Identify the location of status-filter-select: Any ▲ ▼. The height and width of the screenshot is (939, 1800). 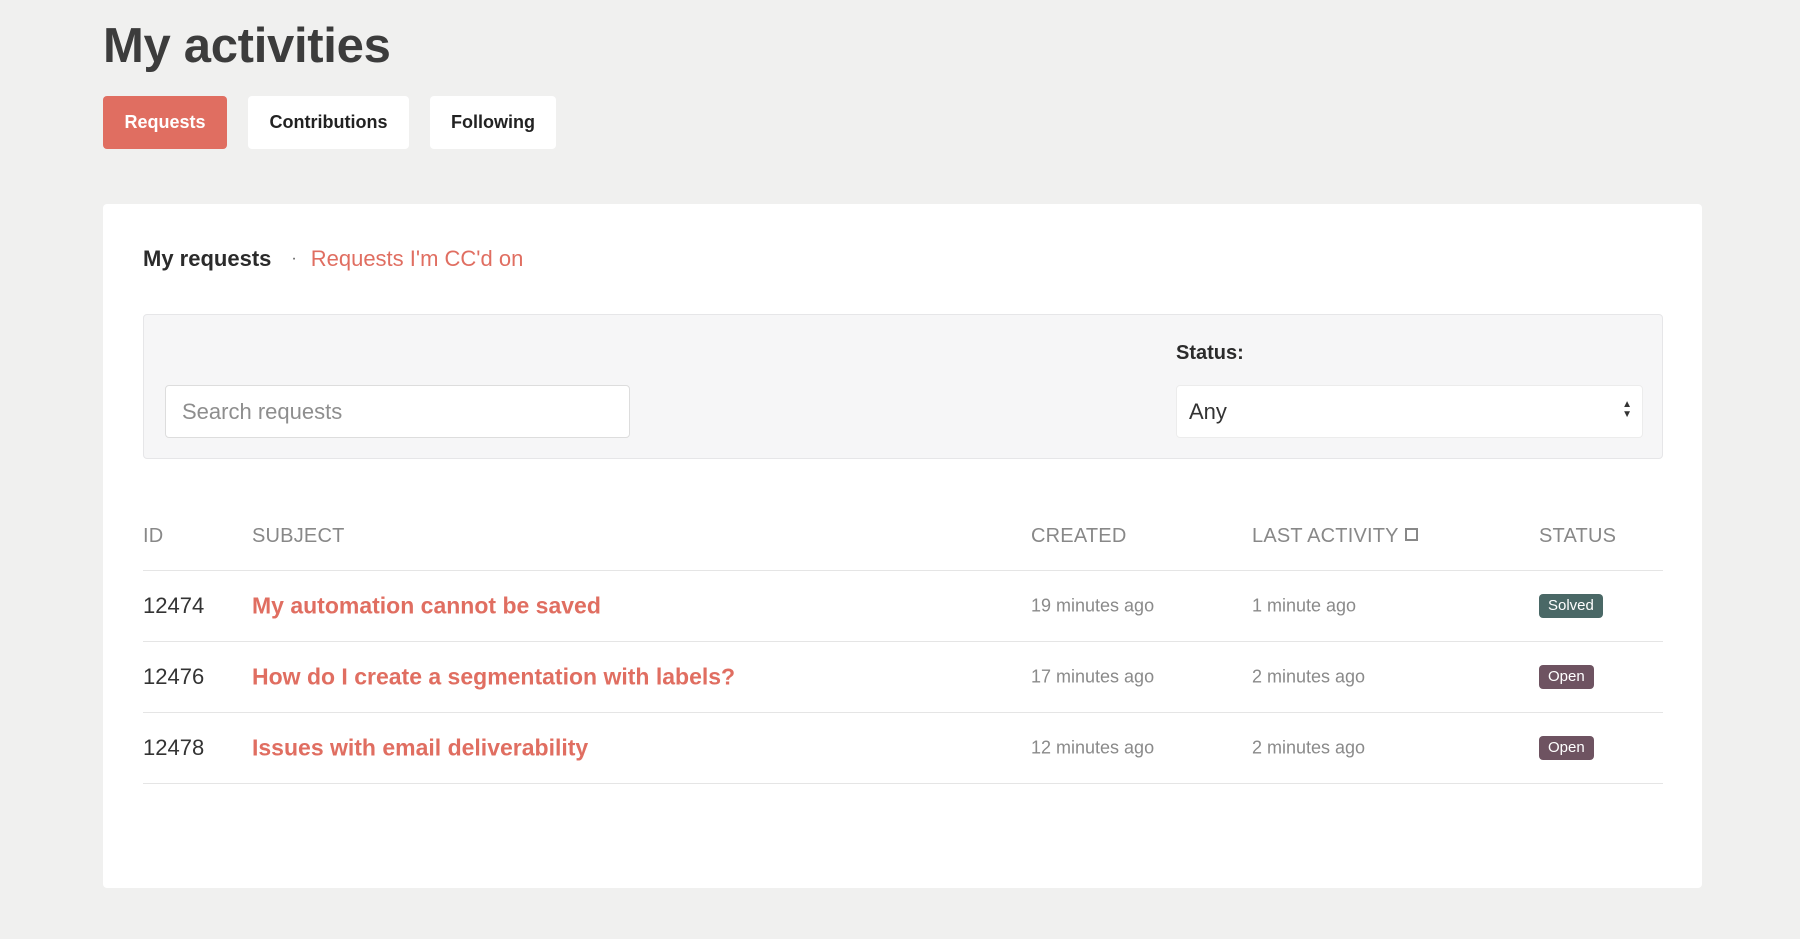
(1409, 411).